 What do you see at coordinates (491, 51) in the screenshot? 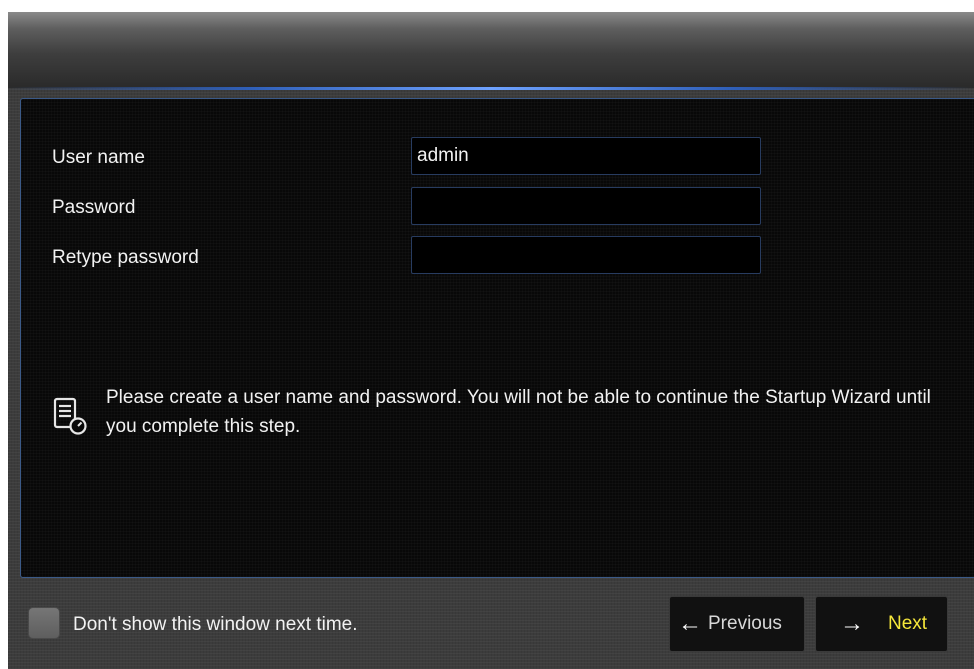
I see `title-bar` at bounding box center [491, 51].